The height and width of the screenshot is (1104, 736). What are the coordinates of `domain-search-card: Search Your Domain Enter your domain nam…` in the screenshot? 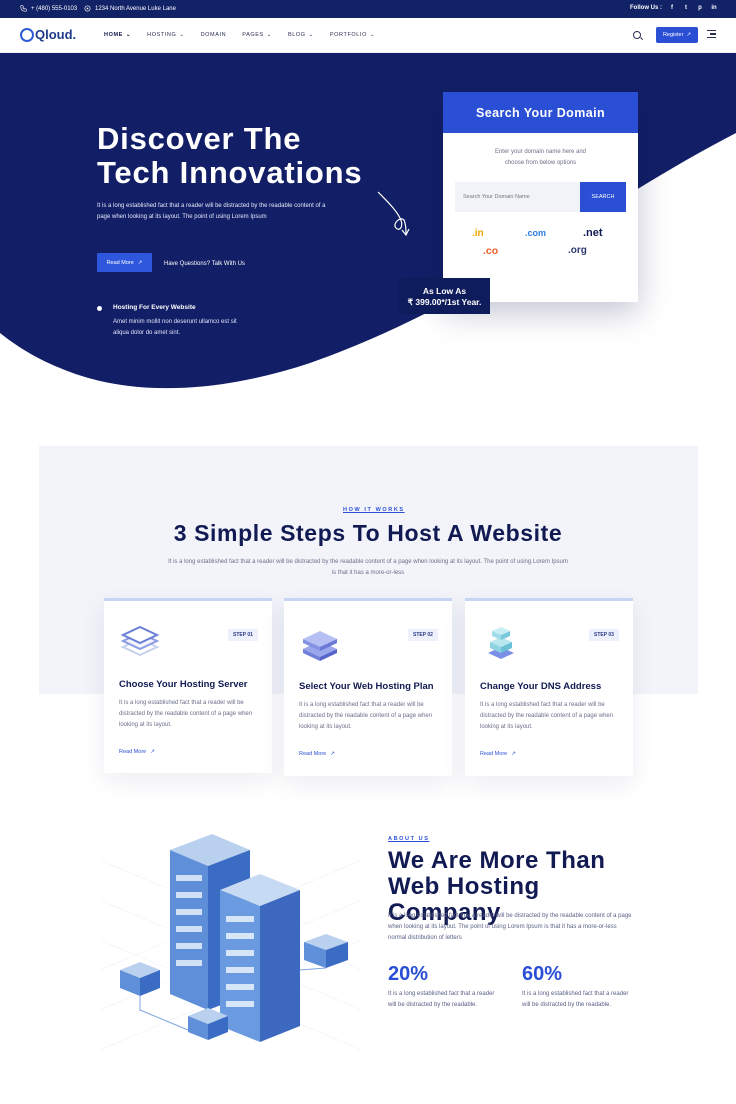 It's located at (540, 197).